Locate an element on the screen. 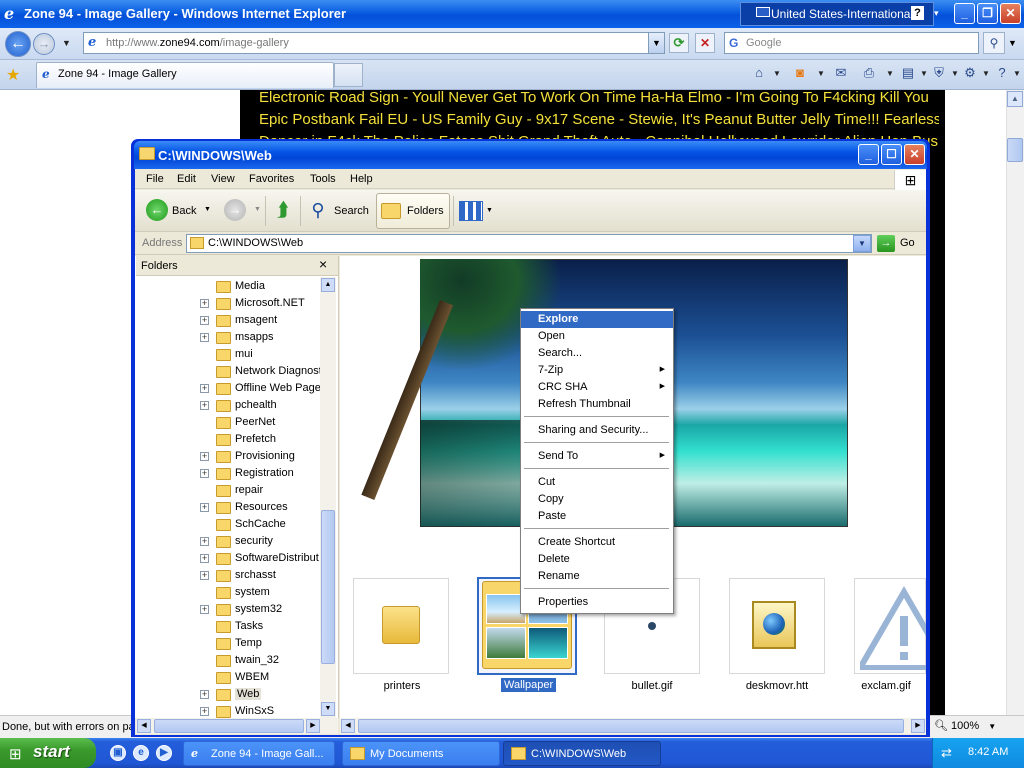  views-icon is located at coordinates (471, 211).